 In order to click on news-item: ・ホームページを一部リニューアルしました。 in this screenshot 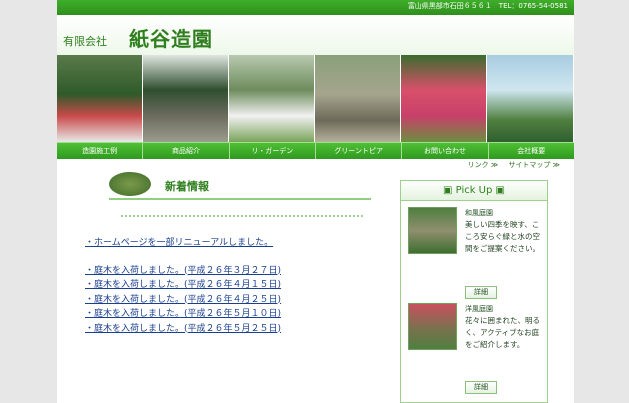, I will do `click(183, 243)`.